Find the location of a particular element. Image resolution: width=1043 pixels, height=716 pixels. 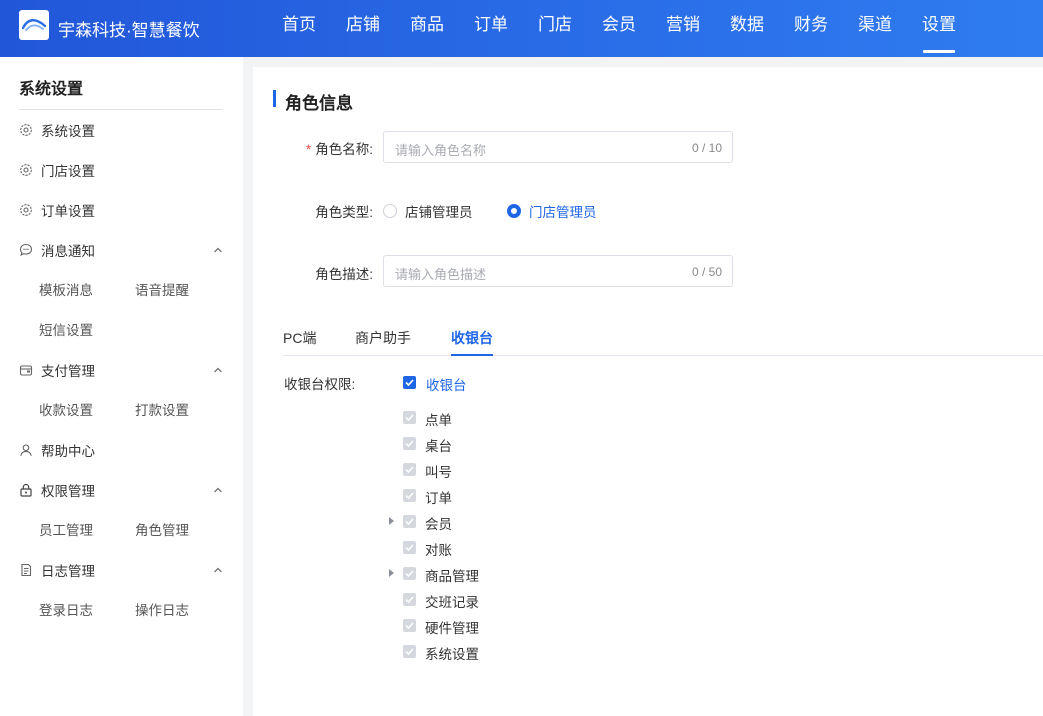

sidebar-item-order-settings: 订单设置 is located at coordinates (122, 210).